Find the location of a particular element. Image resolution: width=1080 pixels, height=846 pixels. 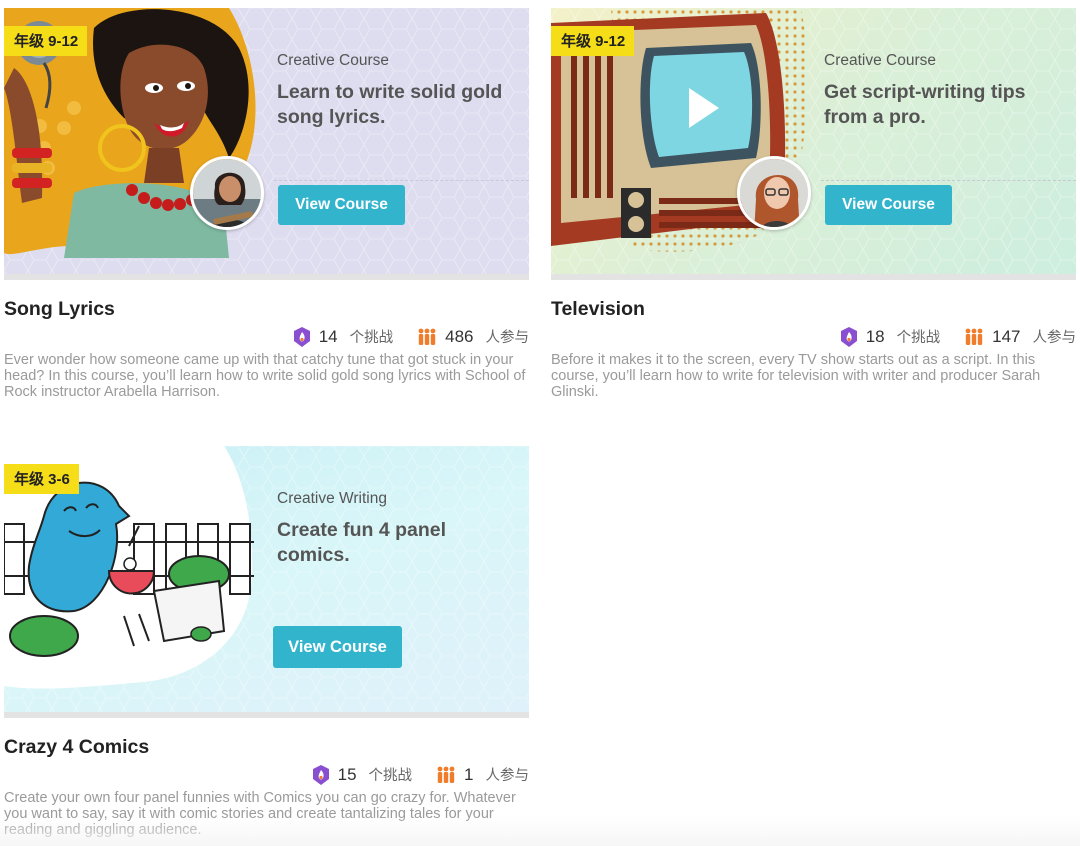

participants-stat: 147 人参与 is located at coordinates (1020, 336).